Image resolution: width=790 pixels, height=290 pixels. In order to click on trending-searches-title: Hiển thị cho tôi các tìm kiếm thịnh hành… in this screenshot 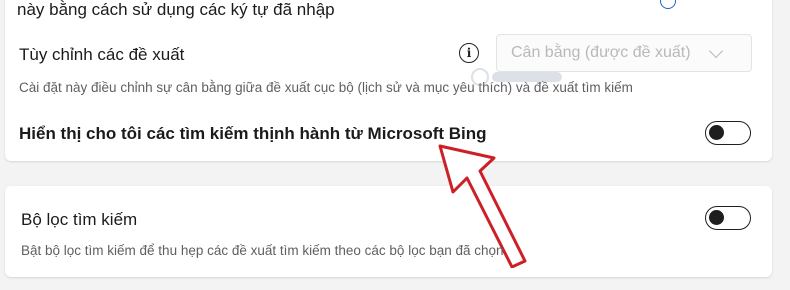, I will do `click(253, 133)`.